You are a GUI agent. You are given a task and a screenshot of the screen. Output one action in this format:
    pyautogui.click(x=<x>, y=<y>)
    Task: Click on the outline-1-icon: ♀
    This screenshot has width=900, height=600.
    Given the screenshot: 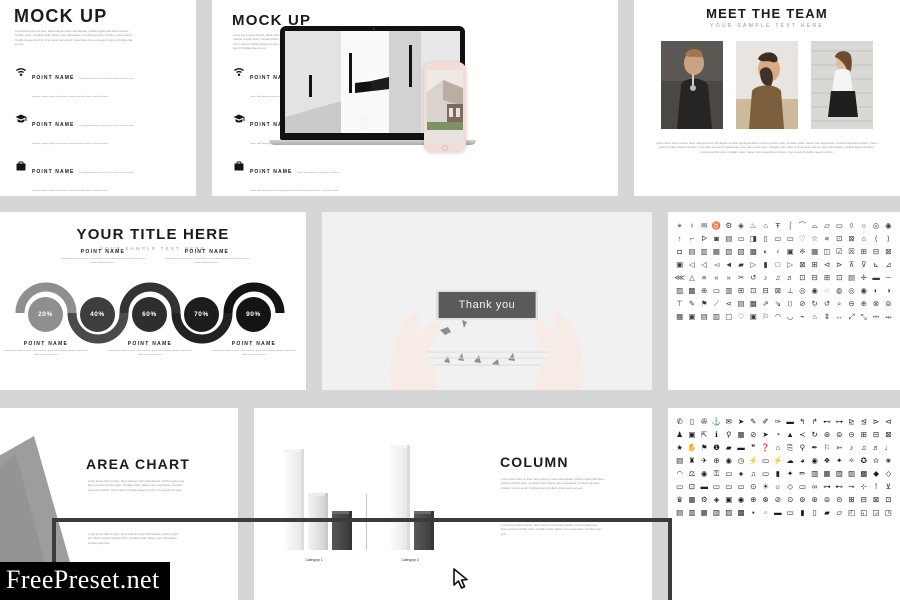 What is the action you would take?
    pyautogui.click(x=691, y=225)
    